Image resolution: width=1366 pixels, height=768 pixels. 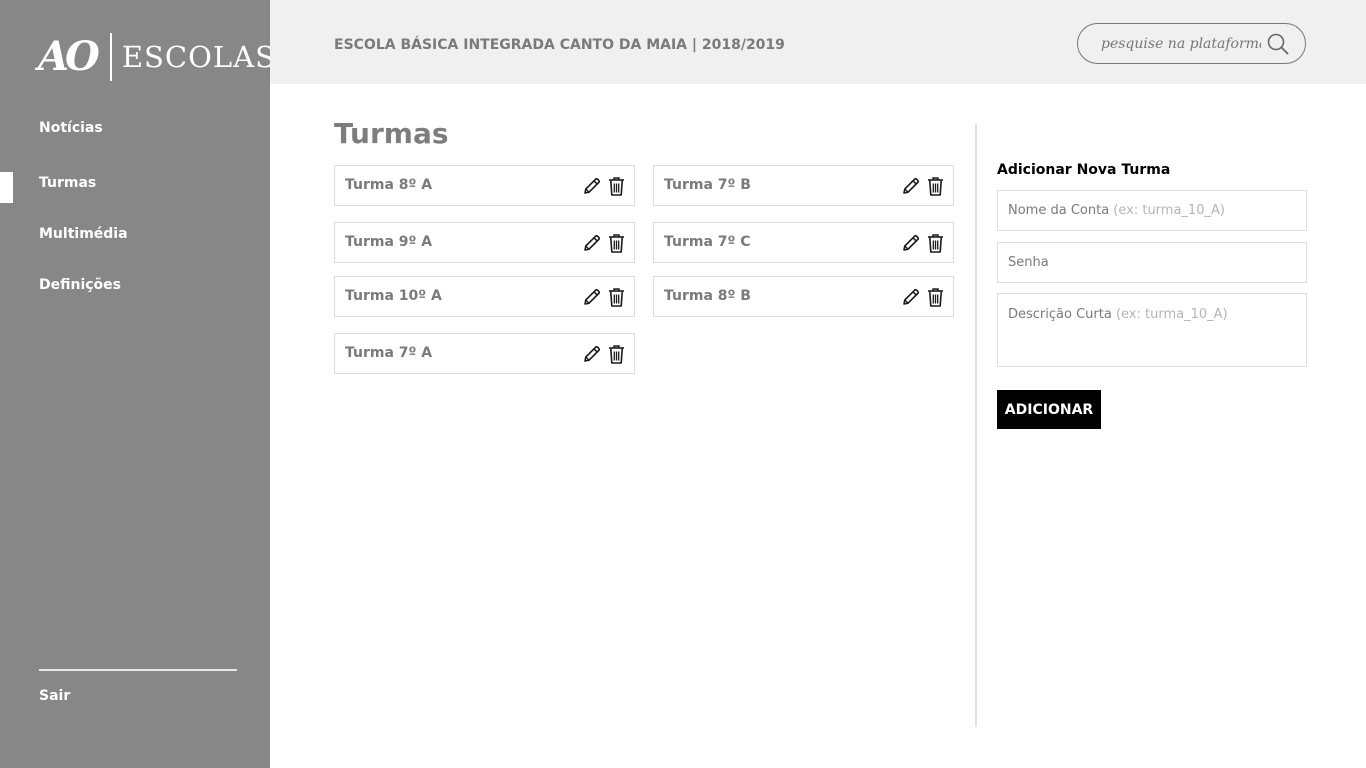 I want to click on short-description-field: Descrição Curta (ex: turma_10_A), so click(x=1152, y=330).